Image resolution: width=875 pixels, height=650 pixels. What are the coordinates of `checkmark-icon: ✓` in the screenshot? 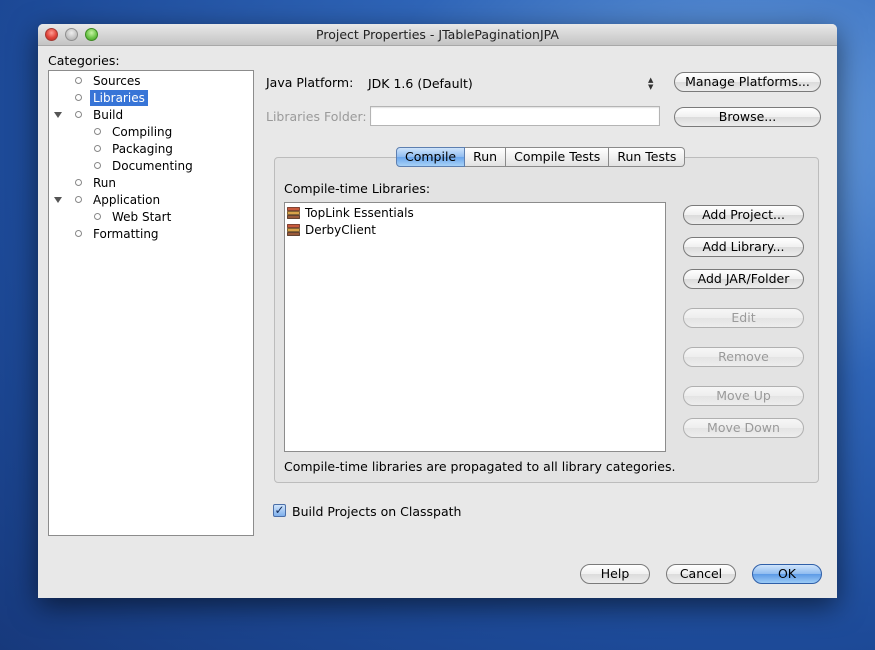 It's located at (279, 510).